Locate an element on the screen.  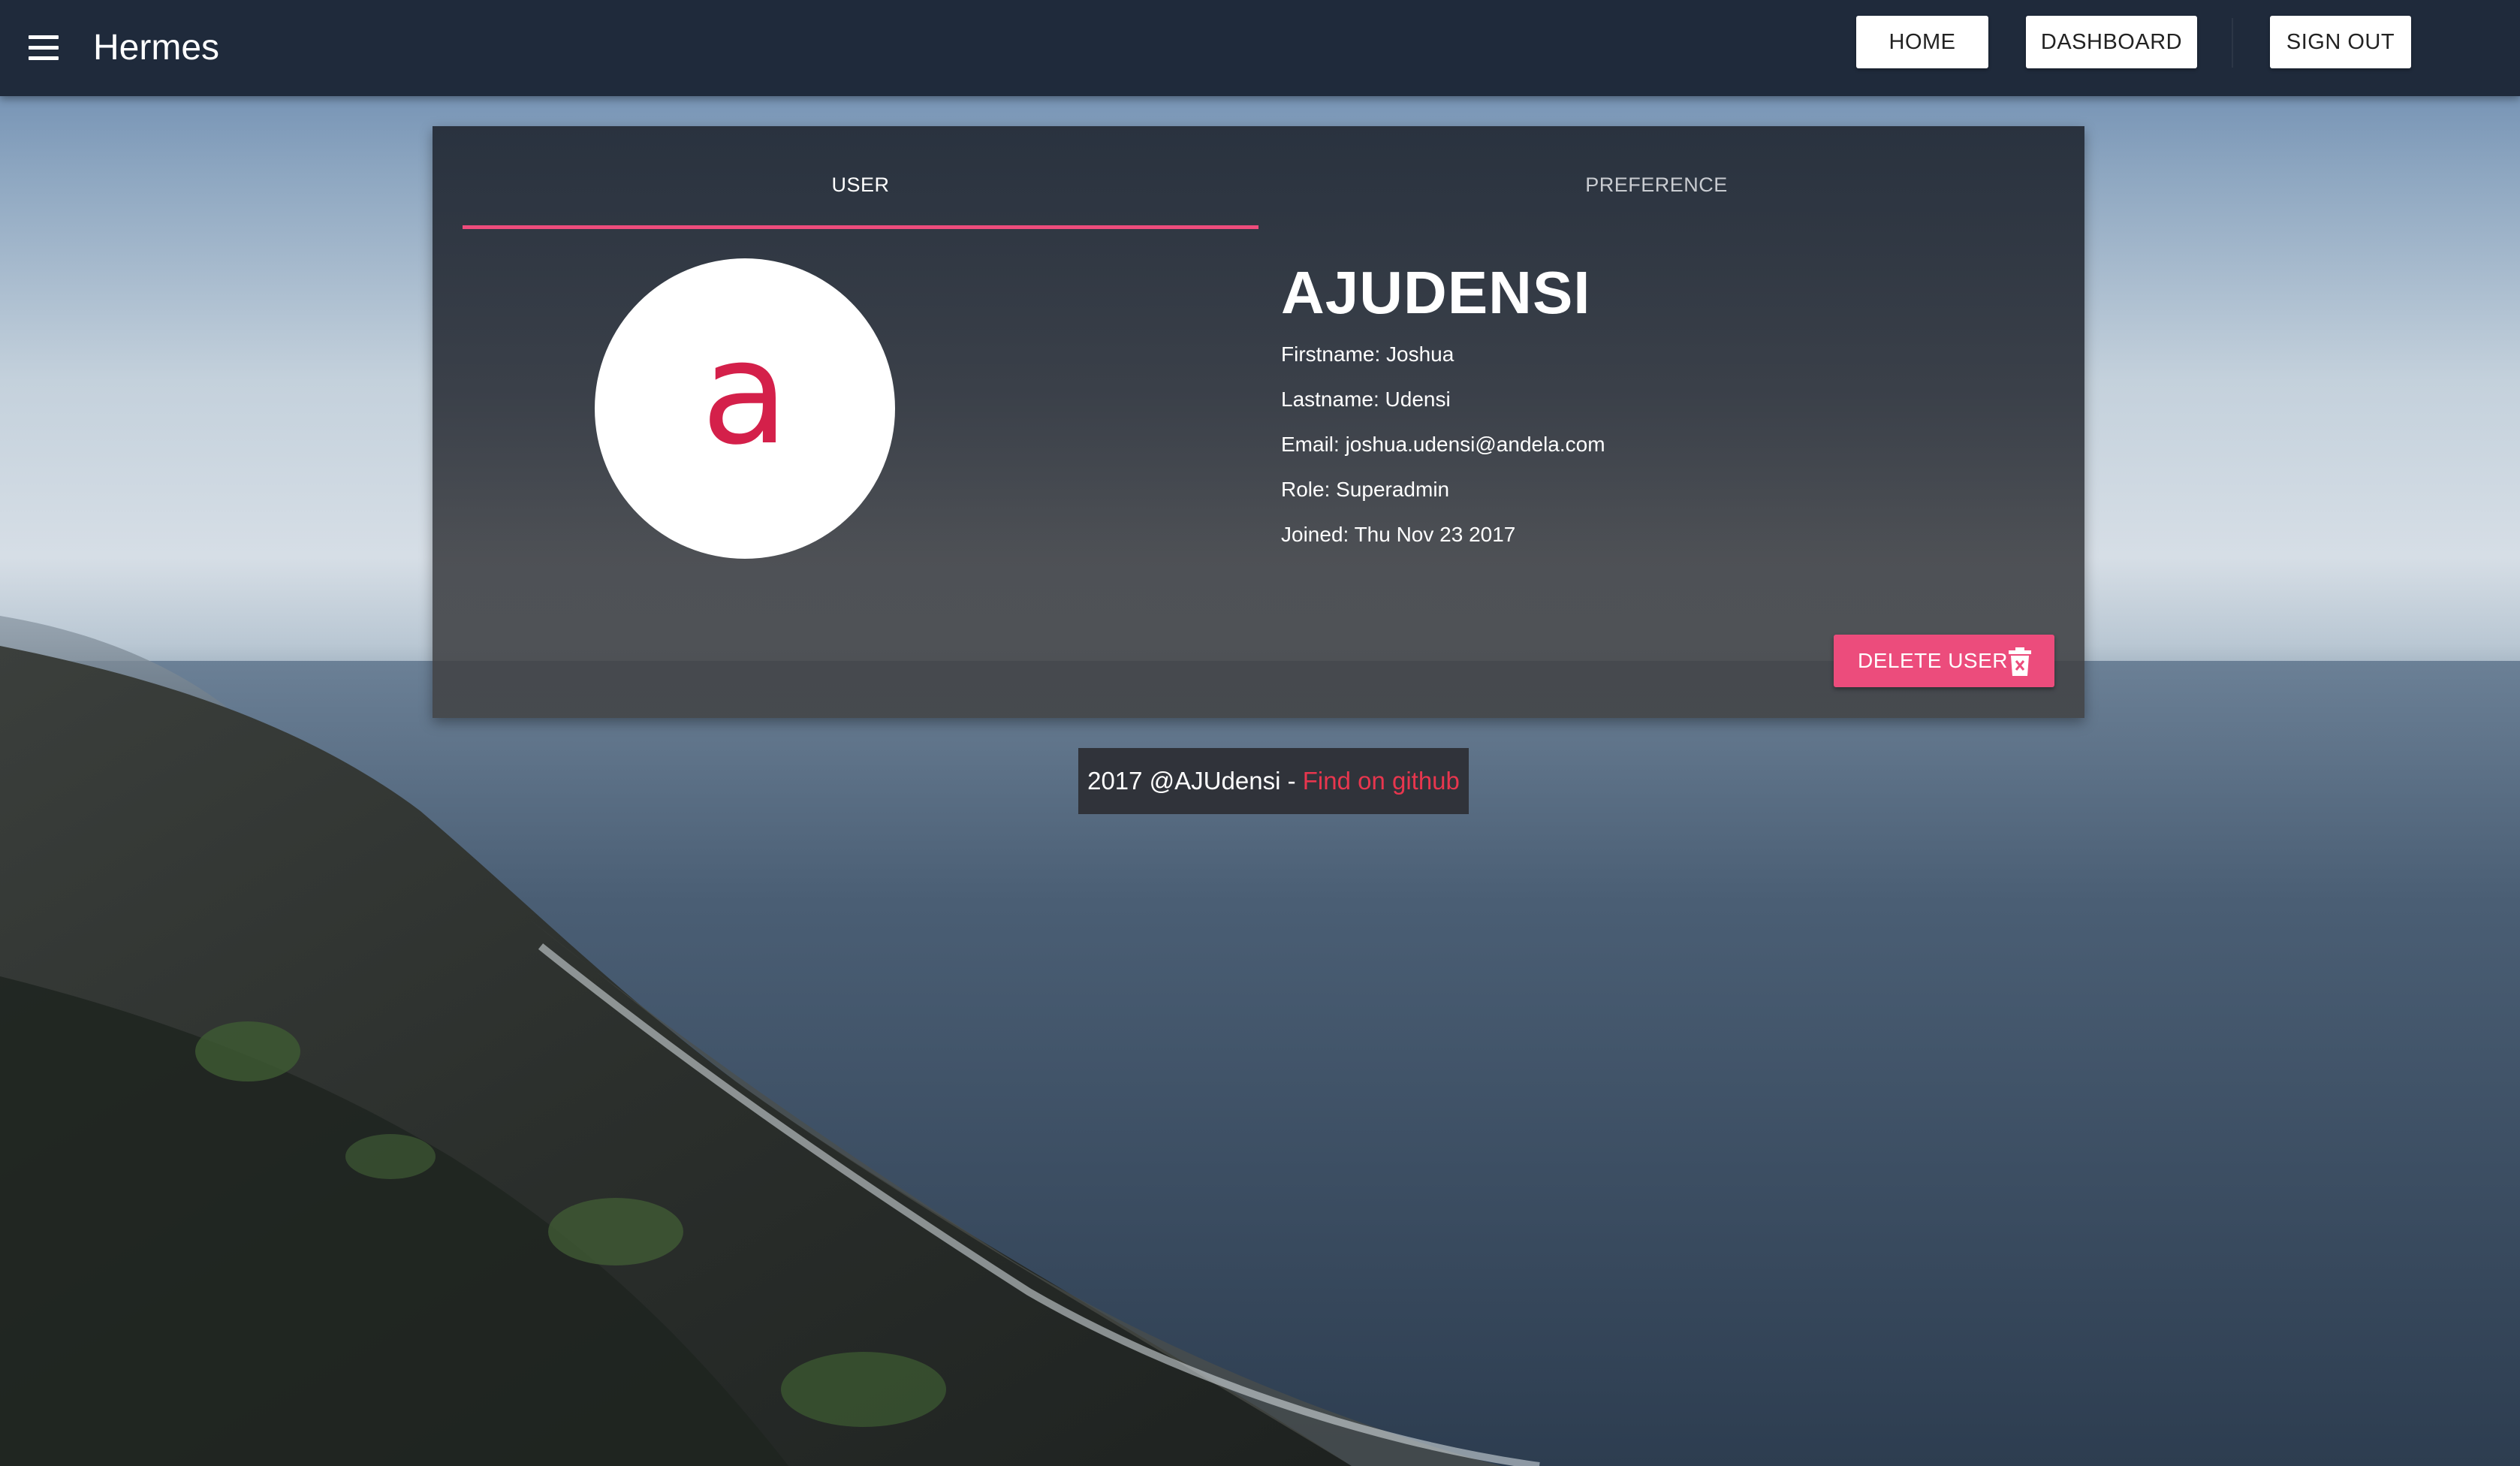
tab-preference: PREFERENCE is located at coordinates (1656, 205).